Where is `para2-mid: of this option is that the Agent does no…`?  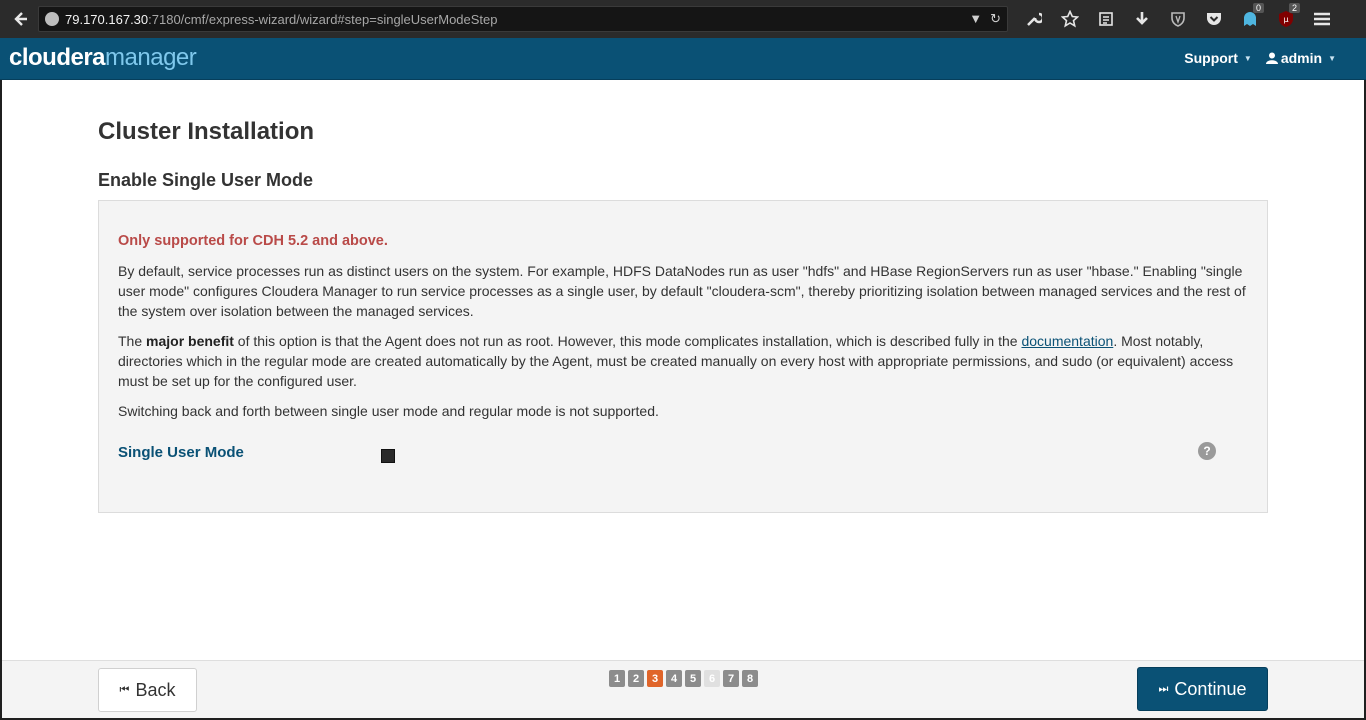
para2-mid: of this option is that the Agent does no… is located at coordinates (627, 341).